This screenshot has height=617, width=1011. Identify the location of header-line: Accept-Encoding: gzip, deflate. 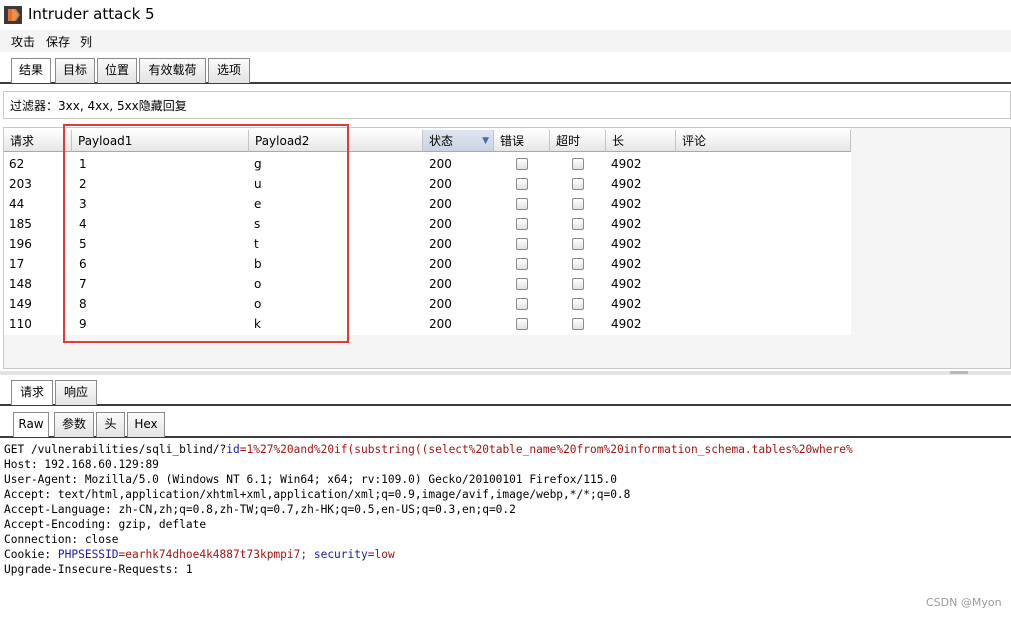
(105, 524).